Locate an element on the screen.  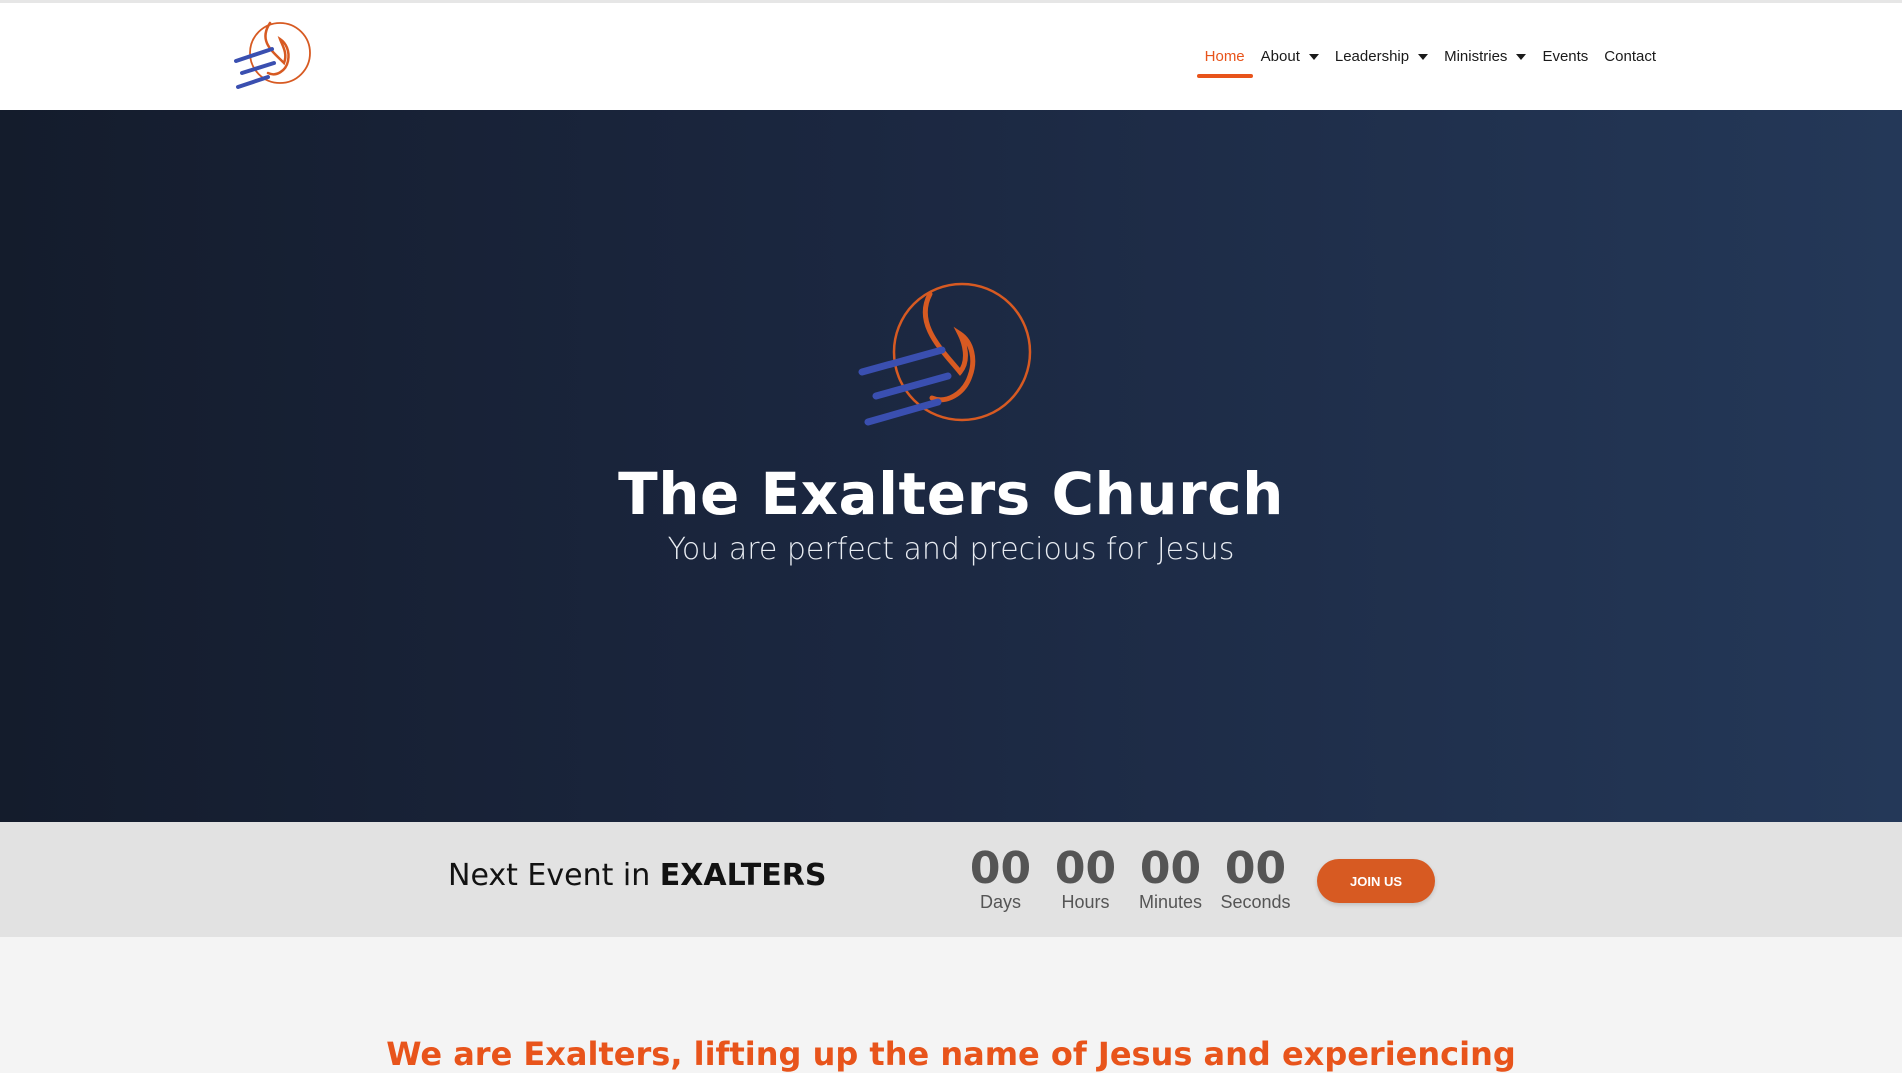
hero-title: The Exalters Church is located at coordinates (951, 494).